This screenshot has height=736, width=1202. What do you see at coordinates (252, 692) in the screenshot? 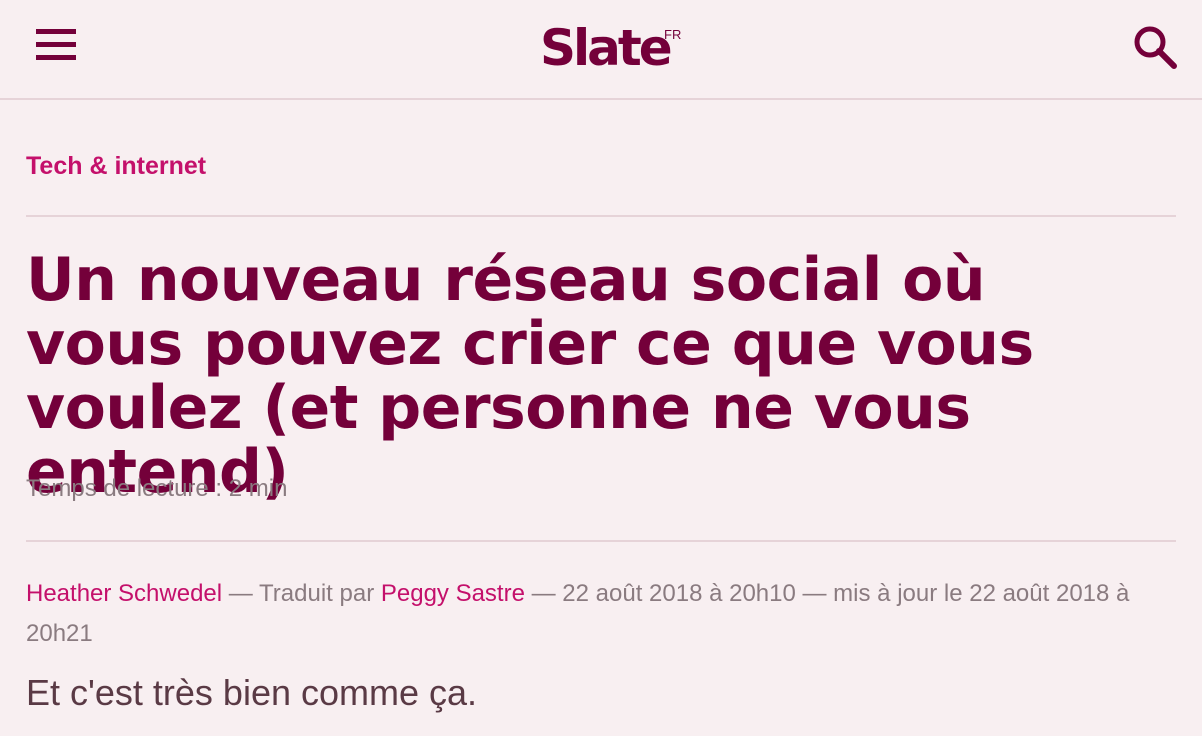
I see `article-subtitle: Et c'est très bien comme ça.` at bounding box center [252, 692].